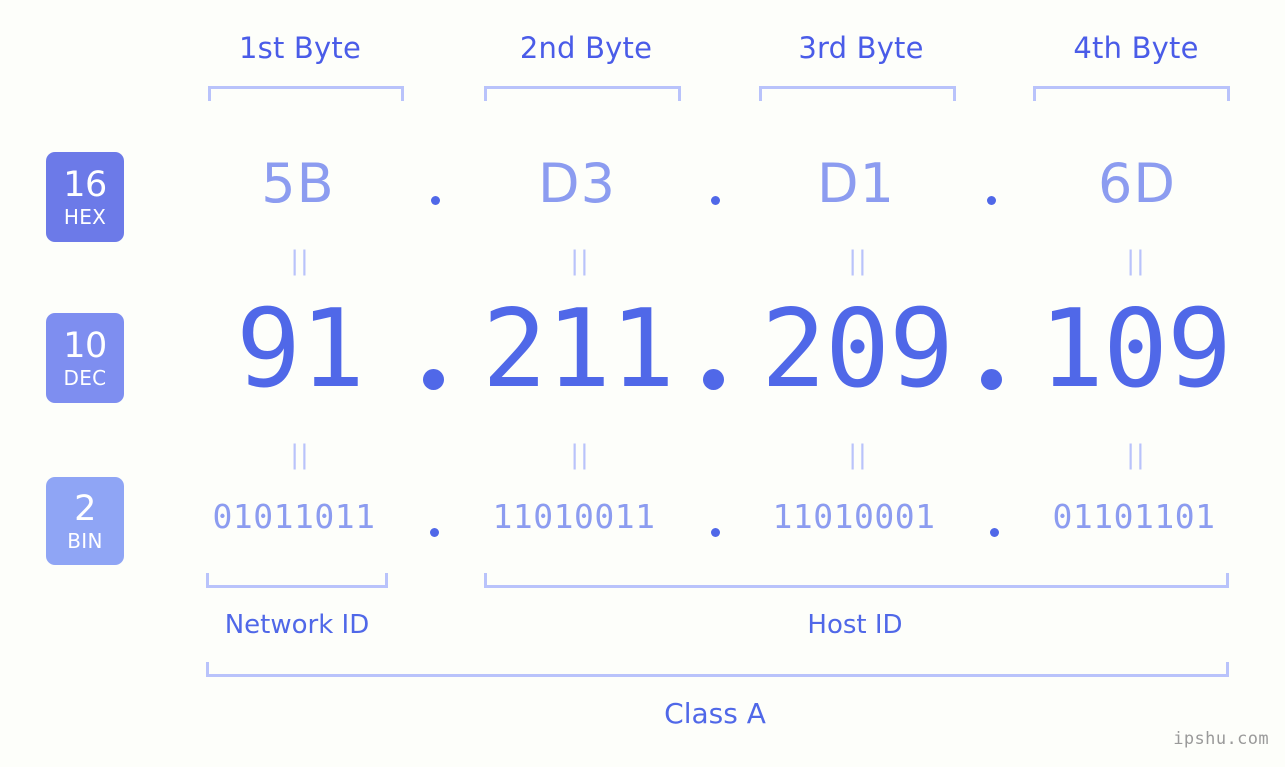 The width and height of the screenshot is (1285, 767). I want to click on hex-byte-4: 6D, so click(1137, 183).